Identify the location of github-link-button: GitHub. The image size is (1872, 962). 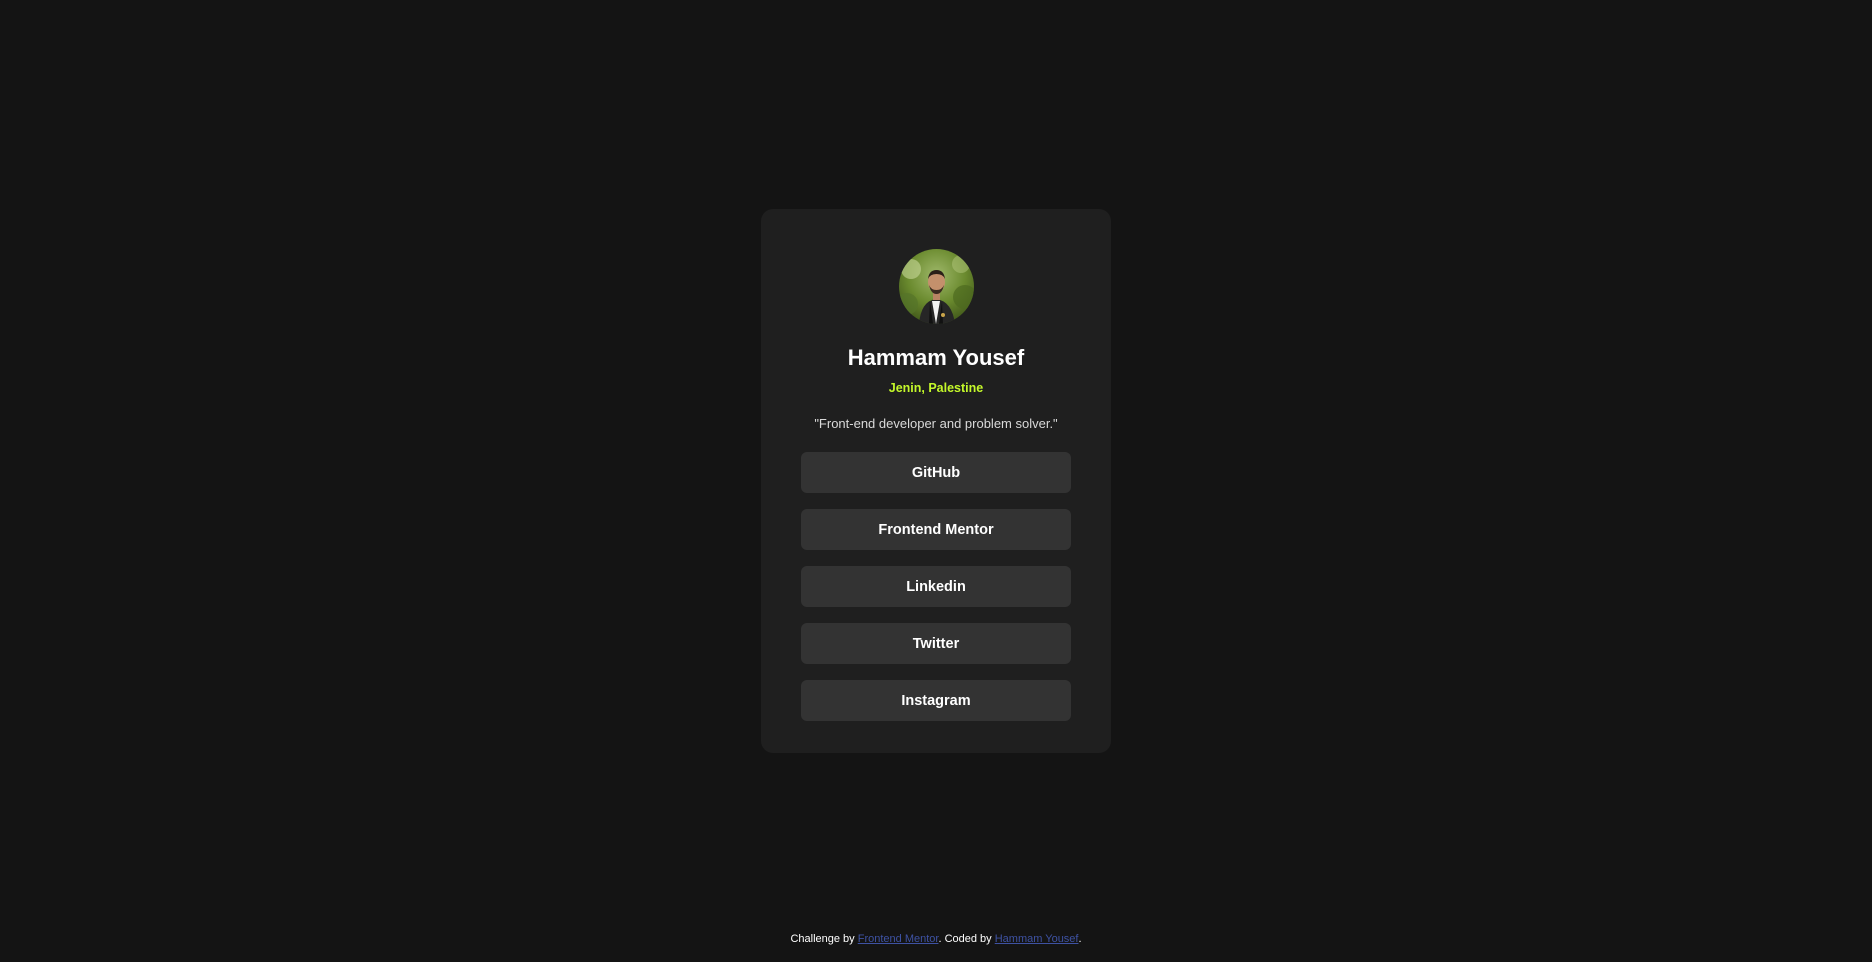
(936, 472).